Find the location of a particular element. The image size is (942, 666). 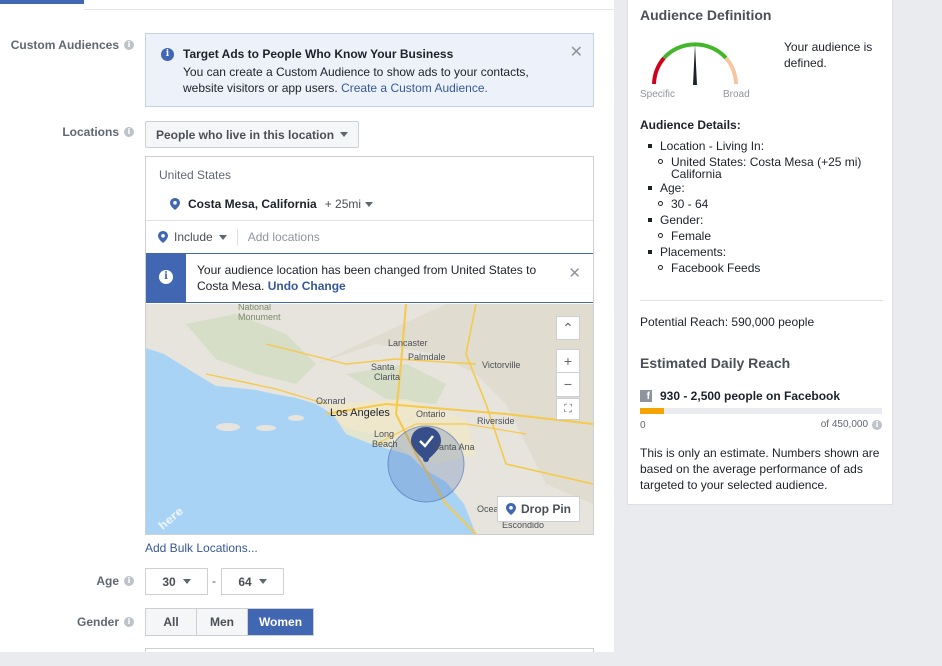

detail-gender-label: Gender: is located at coordinates (682, 220).